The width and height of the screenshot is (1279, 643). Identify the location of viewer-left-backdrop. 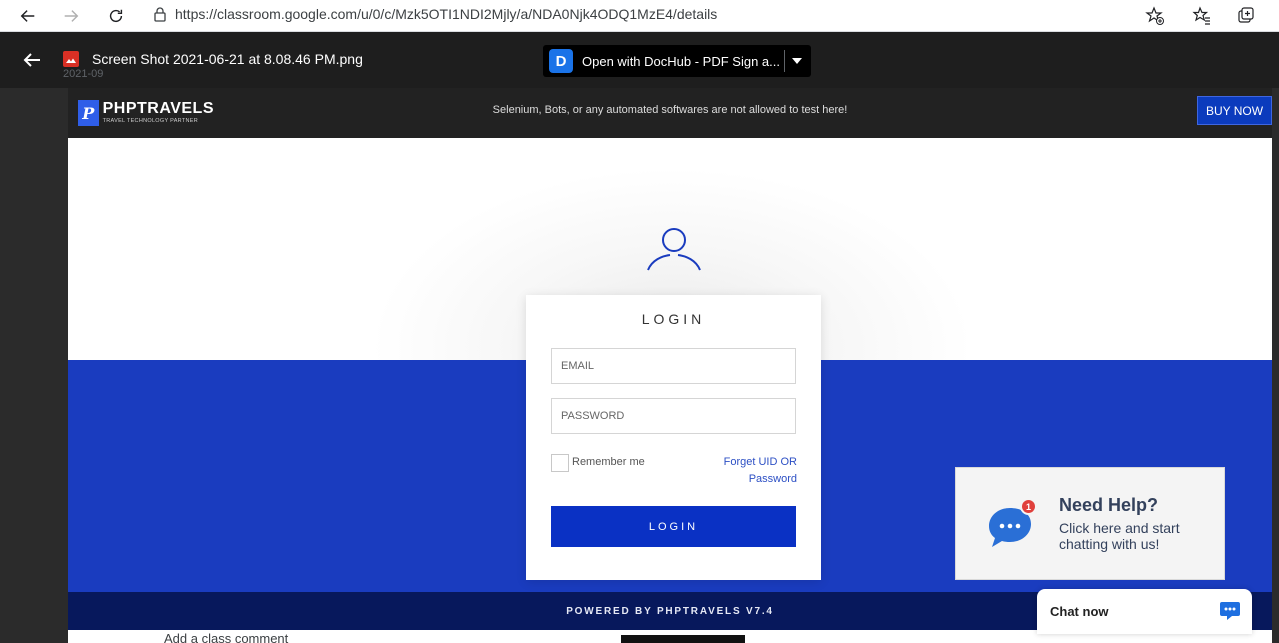
(34, 365).